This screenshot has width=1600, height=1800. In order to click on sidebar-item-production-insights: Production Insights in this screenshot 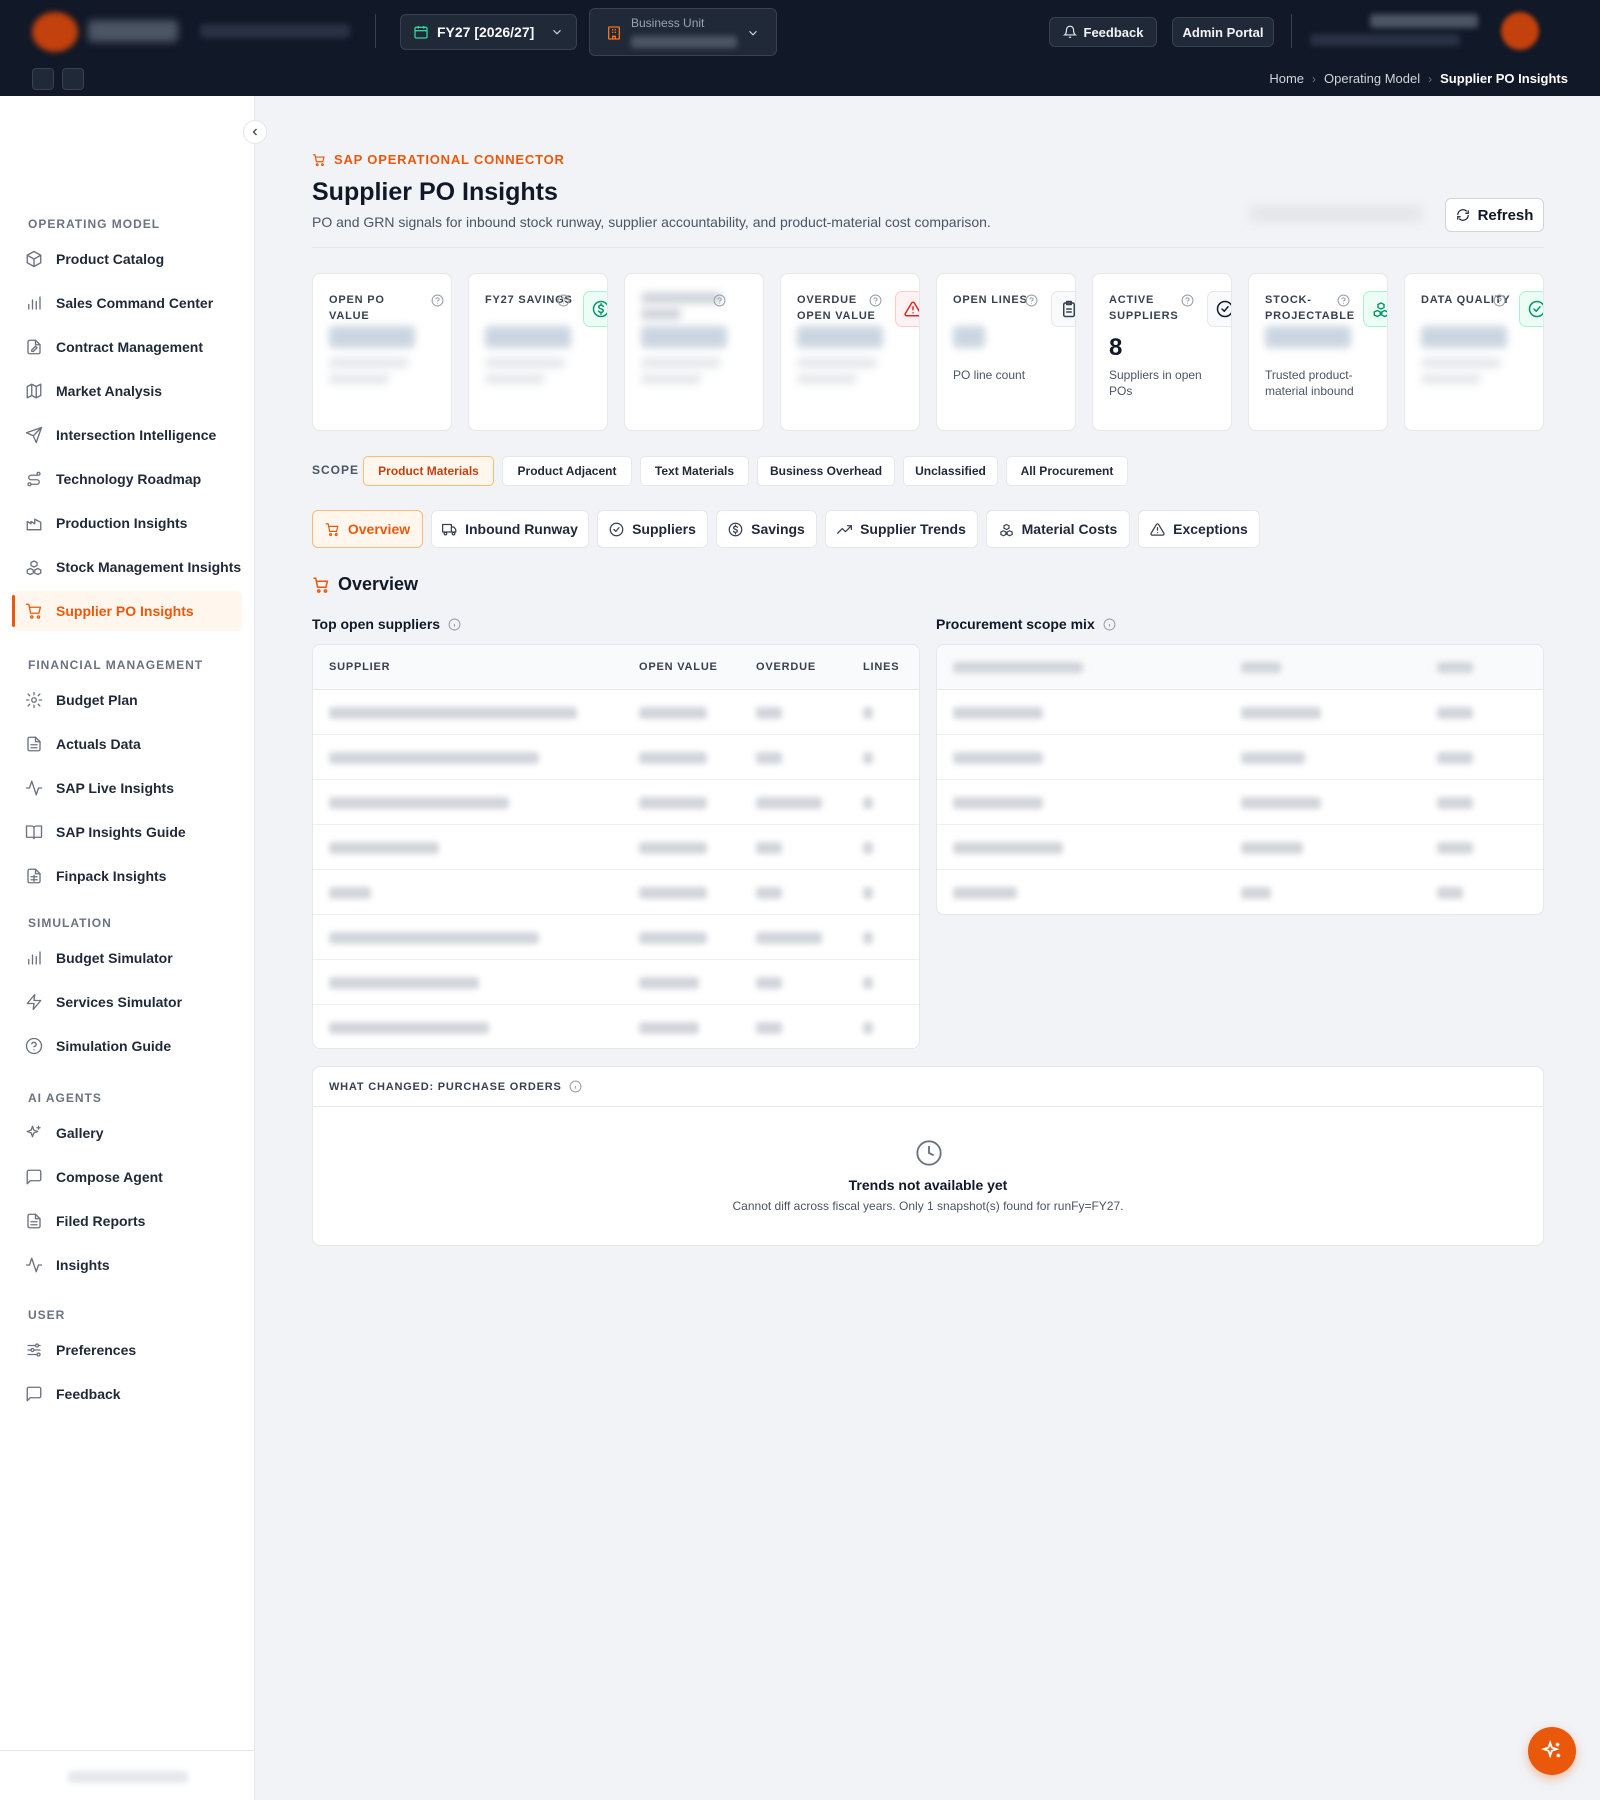, I will do `click(127, 523)`.